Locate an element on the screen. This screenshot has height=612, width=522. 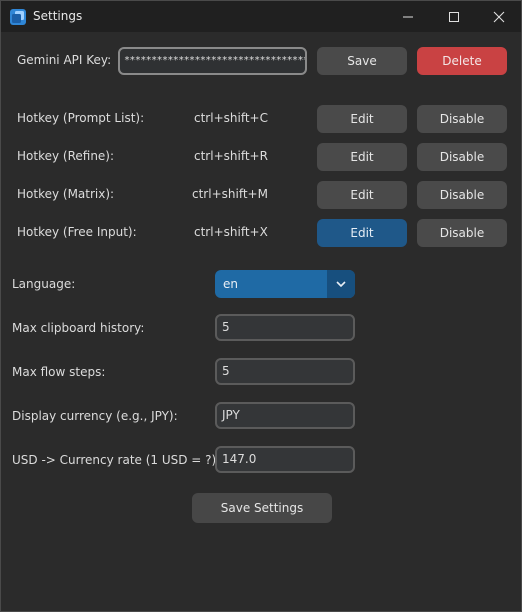
save-settings-button: Save Settings is located at coordinates (262, 508).